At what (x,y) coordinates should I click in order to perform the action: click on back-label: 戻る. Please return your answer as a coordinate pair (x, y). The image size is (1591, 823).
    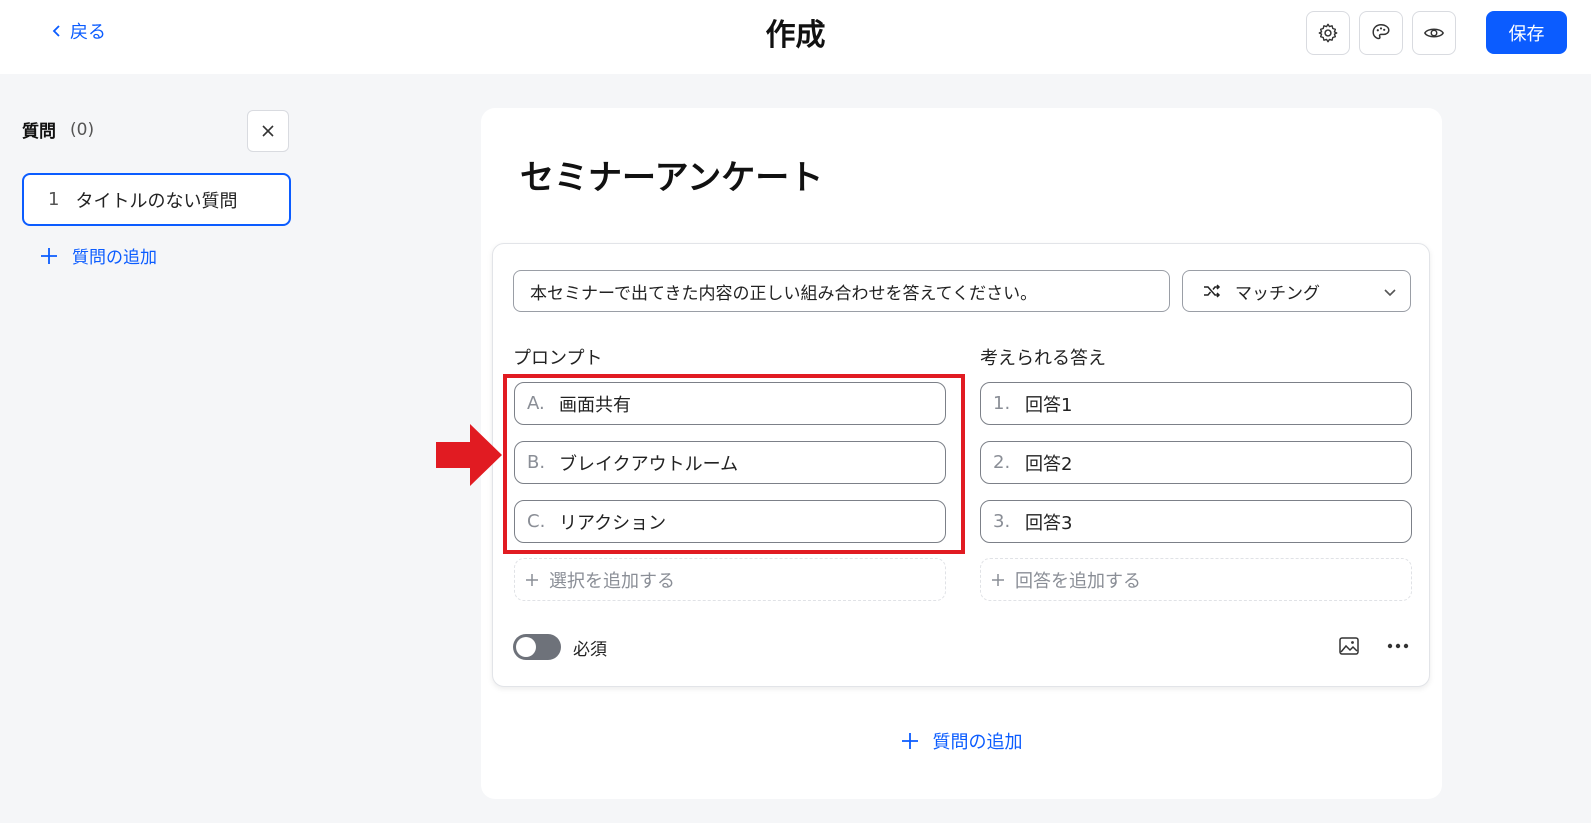
    Looking at the image, I should click on (88, 32).